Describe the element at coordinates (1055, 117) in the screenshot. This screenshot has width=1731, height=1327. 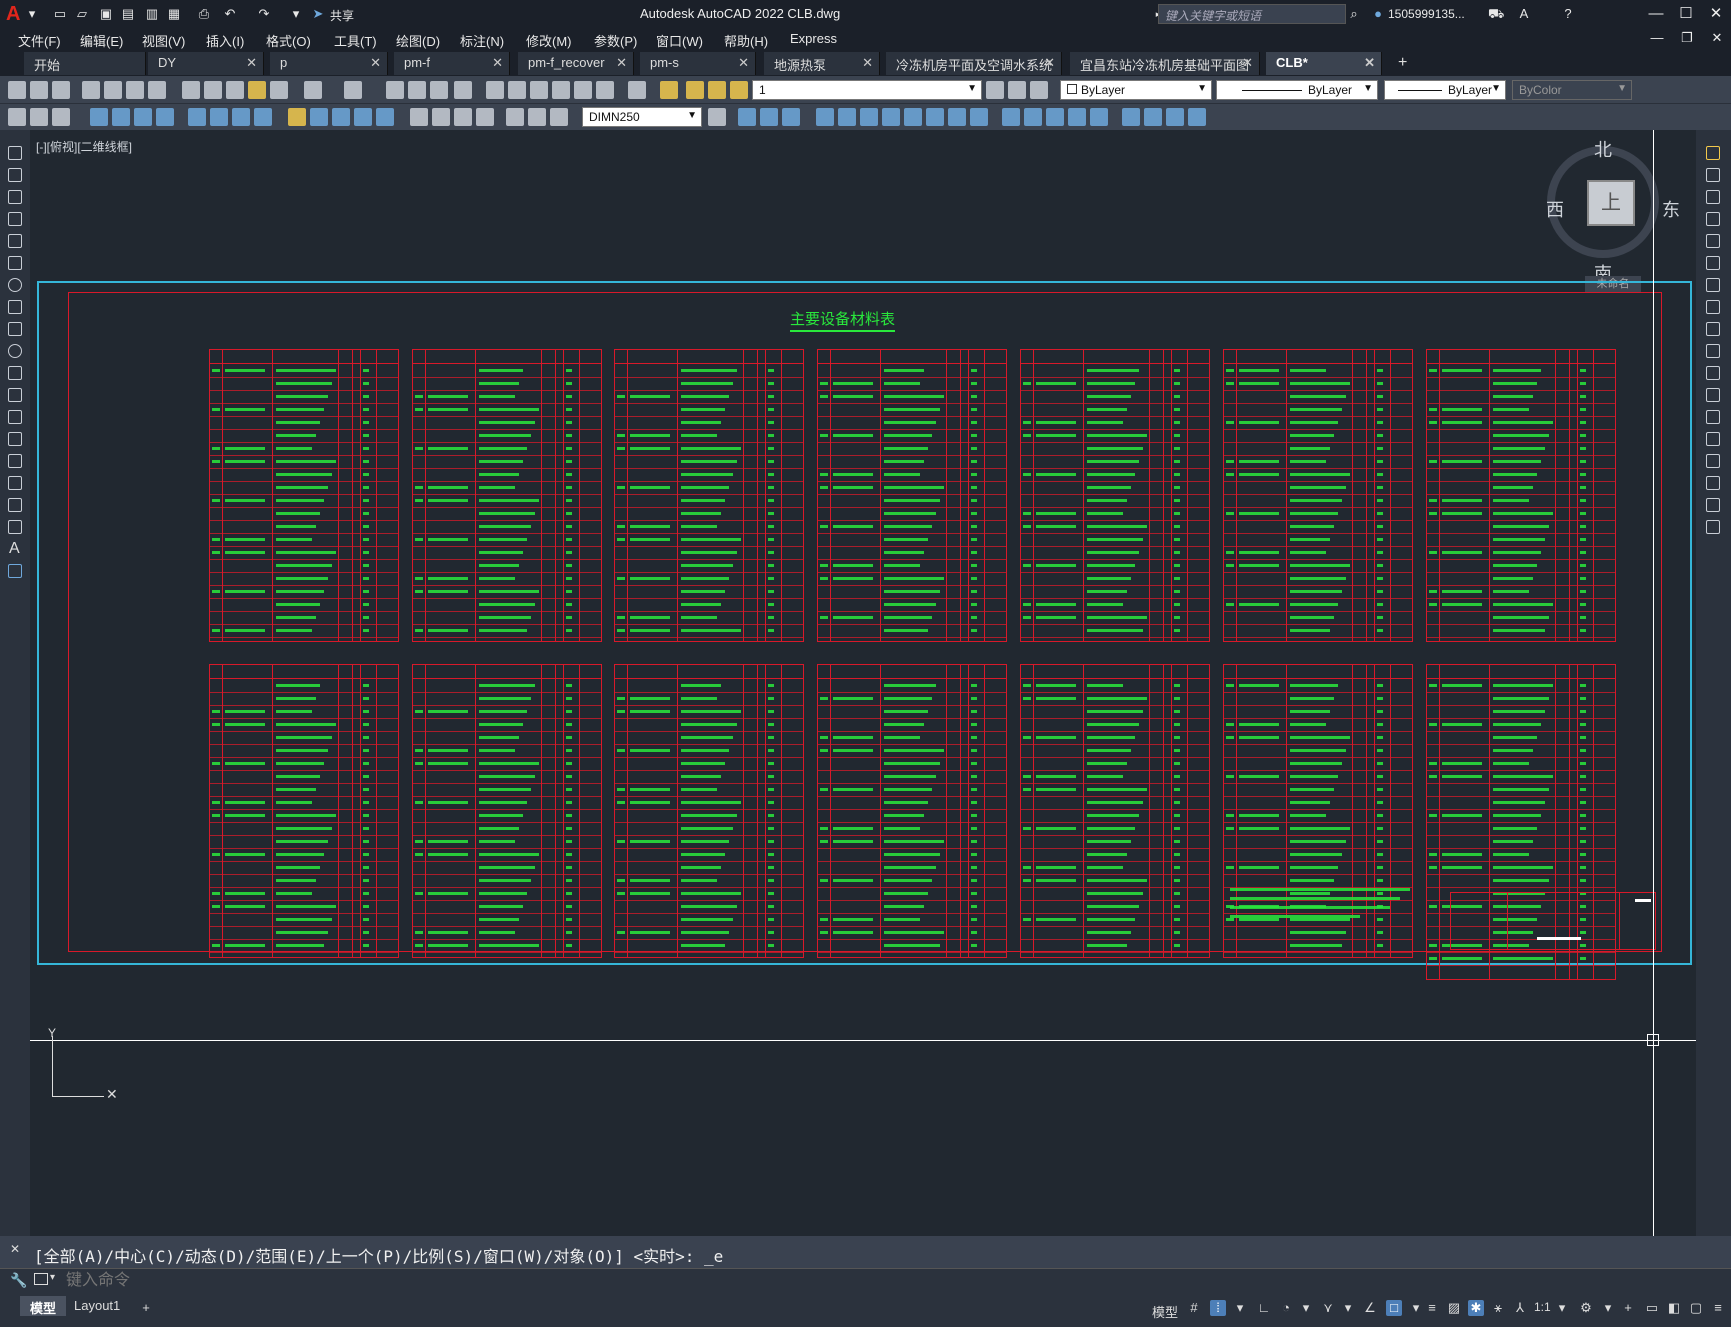
I see `chamfer-icon` at that location.